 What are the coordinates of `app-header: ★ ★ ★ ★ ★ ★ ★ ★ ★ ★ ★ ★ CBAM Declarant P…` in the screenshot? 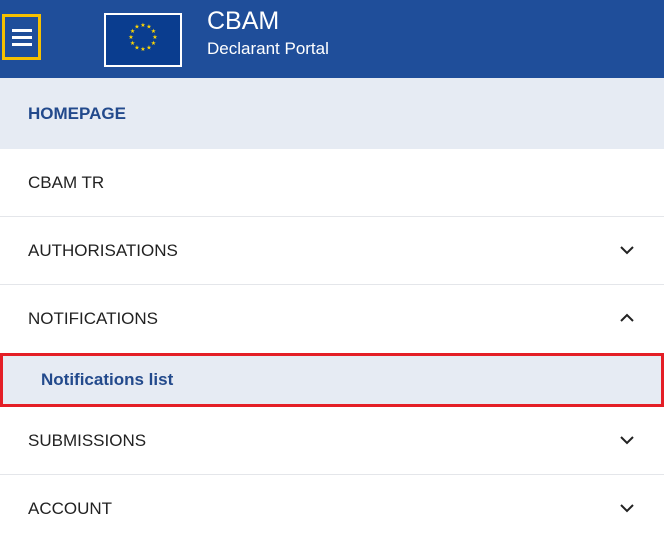 It's located at (332, 39).